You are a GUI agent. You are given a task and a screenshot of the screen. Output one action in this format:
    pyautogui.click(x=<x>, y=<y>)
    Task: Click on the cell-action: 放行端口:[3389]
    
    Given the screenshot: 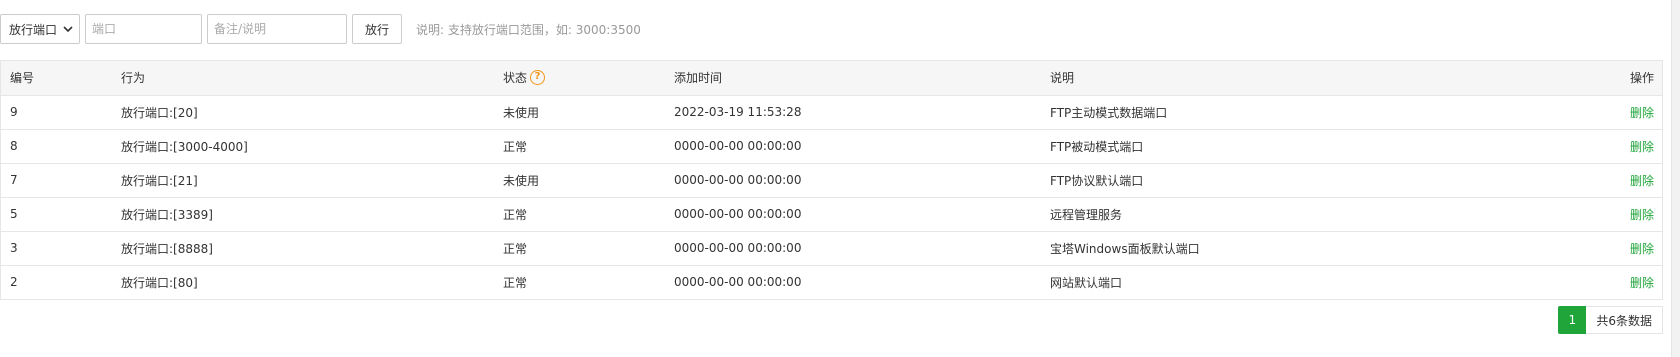 What is the action you would take?
    pyautogui.click(x=303, y=214)
    